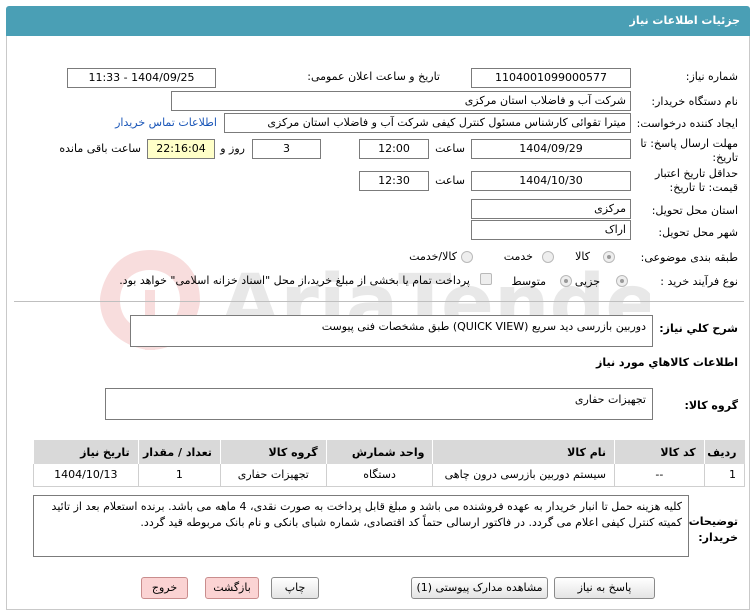 The height and width of the screenshot is (614, 755). Describe the element at coordinates (667, 362) in the screenshot. I see `goods-section-title: اطلاعات کالاهاي مورد نياز` at that location.